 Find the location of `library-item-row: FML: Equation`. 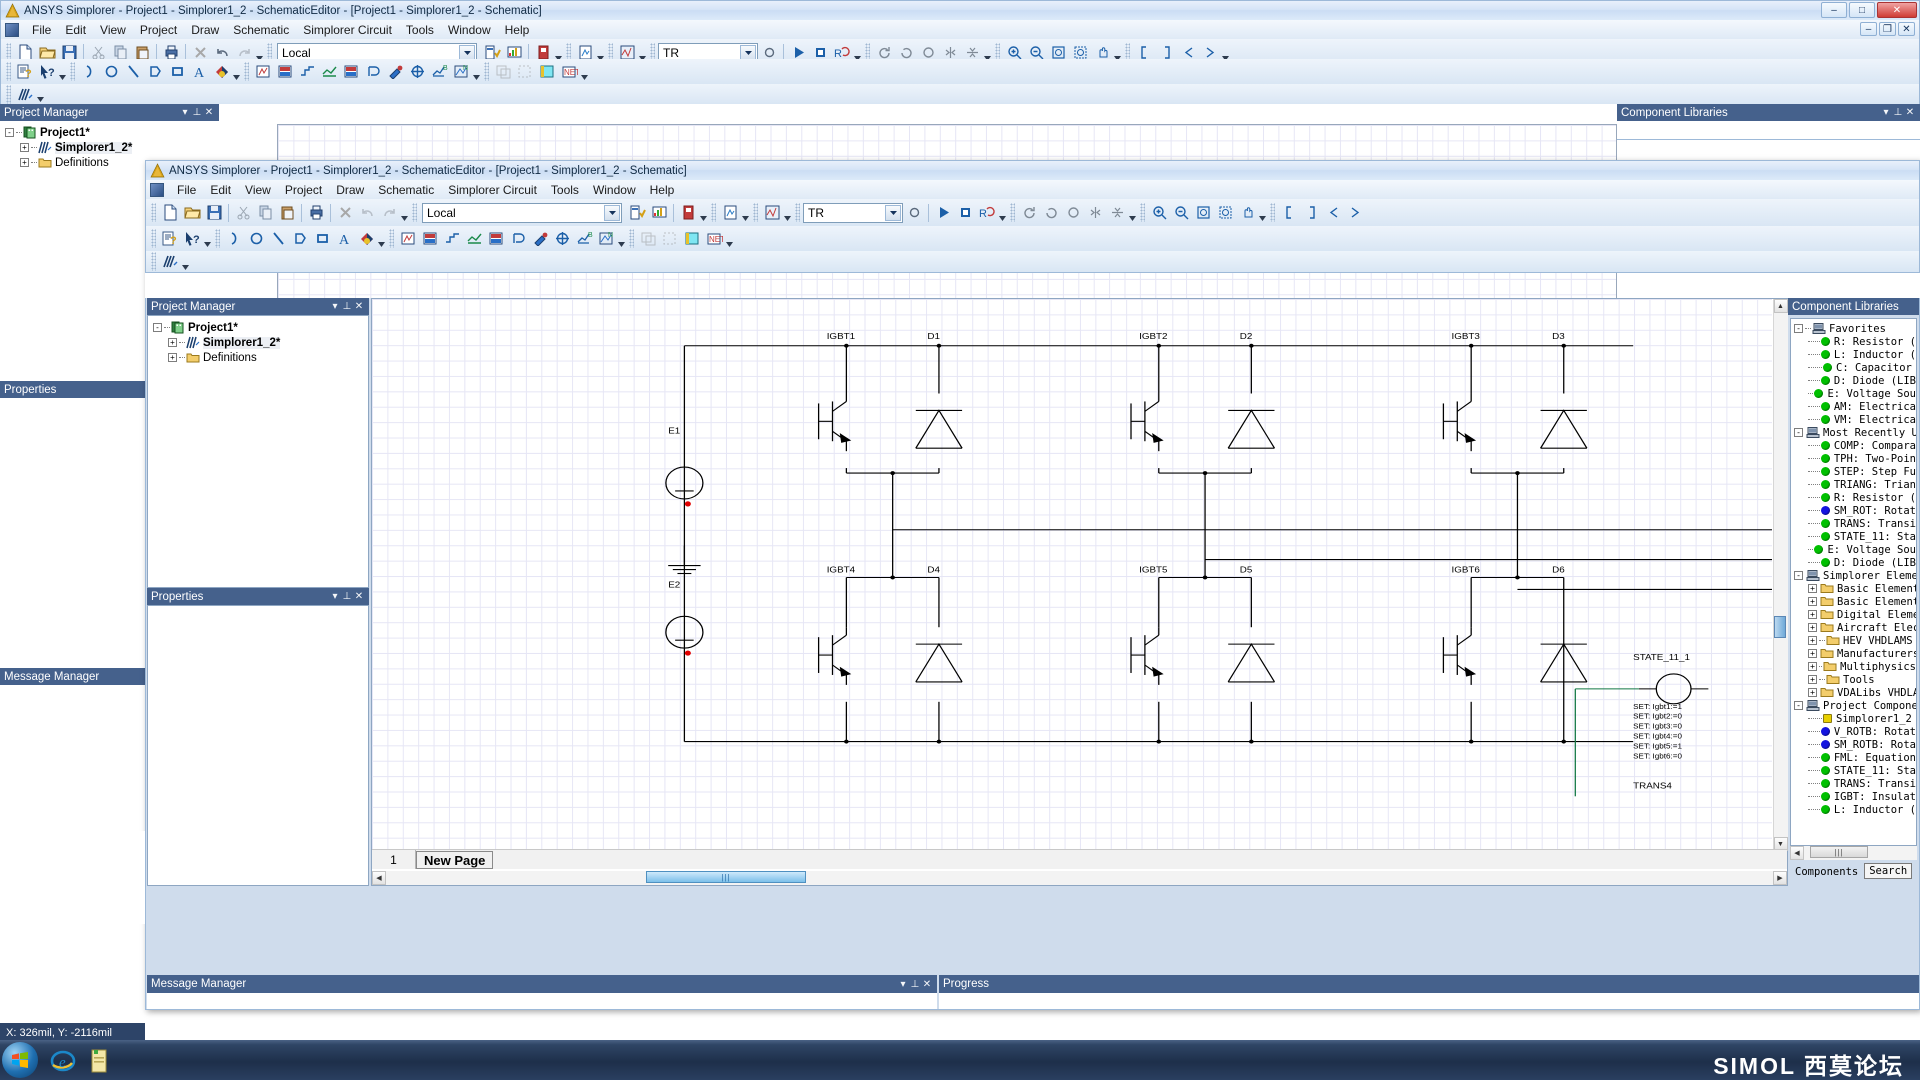

library-item-row: FML: Equation is located at coordinates (1855, 757).